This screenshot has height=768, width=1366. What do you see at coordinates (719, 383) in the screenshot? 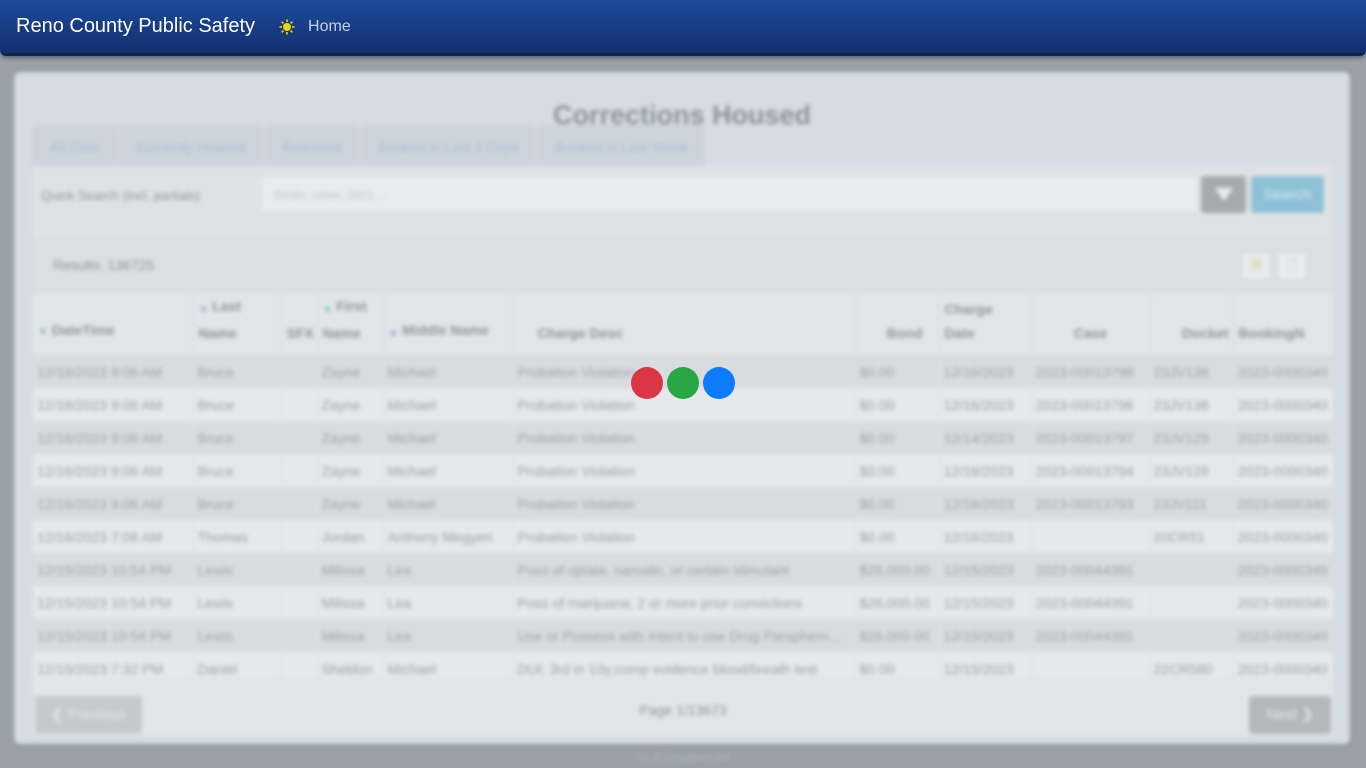
I see `loading-dot-blue` at bounding box center [719, 383].